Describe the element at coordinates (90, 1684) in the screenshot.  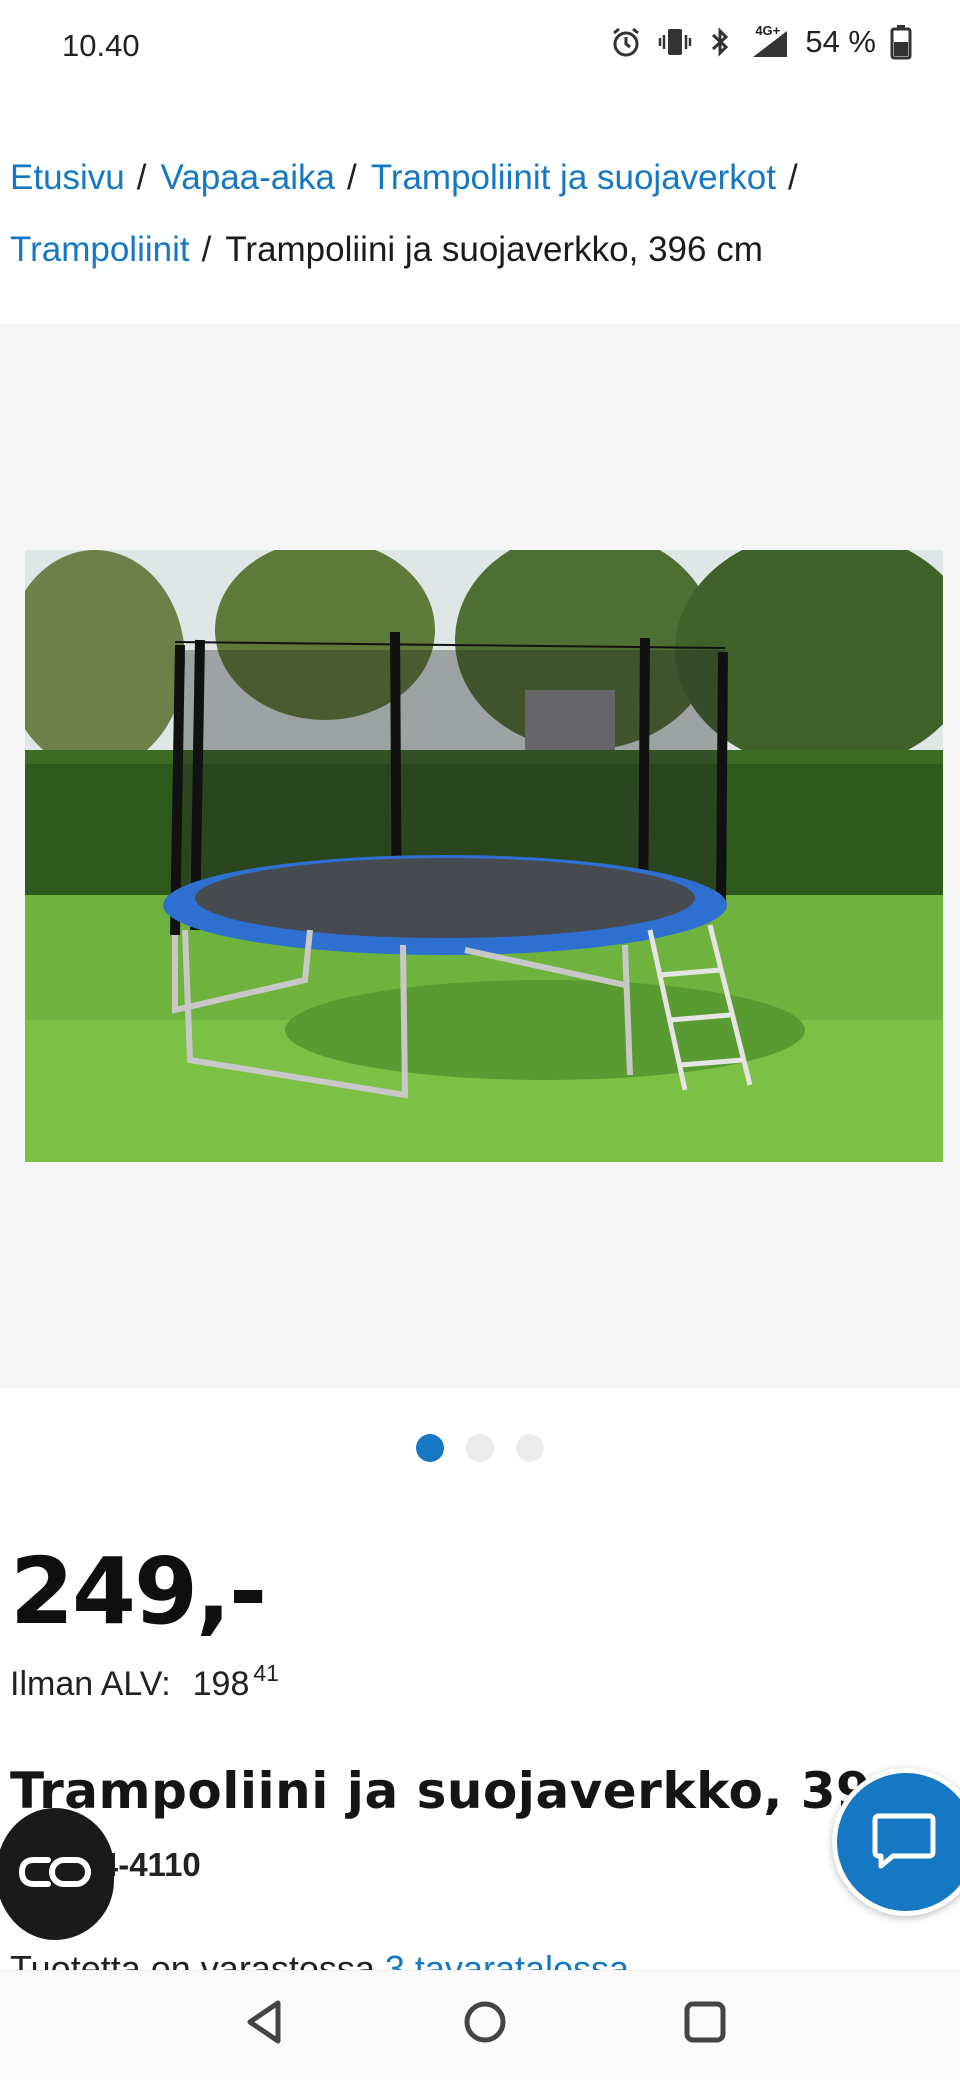
I see `vat-label: Ilman ALV:` at that location.